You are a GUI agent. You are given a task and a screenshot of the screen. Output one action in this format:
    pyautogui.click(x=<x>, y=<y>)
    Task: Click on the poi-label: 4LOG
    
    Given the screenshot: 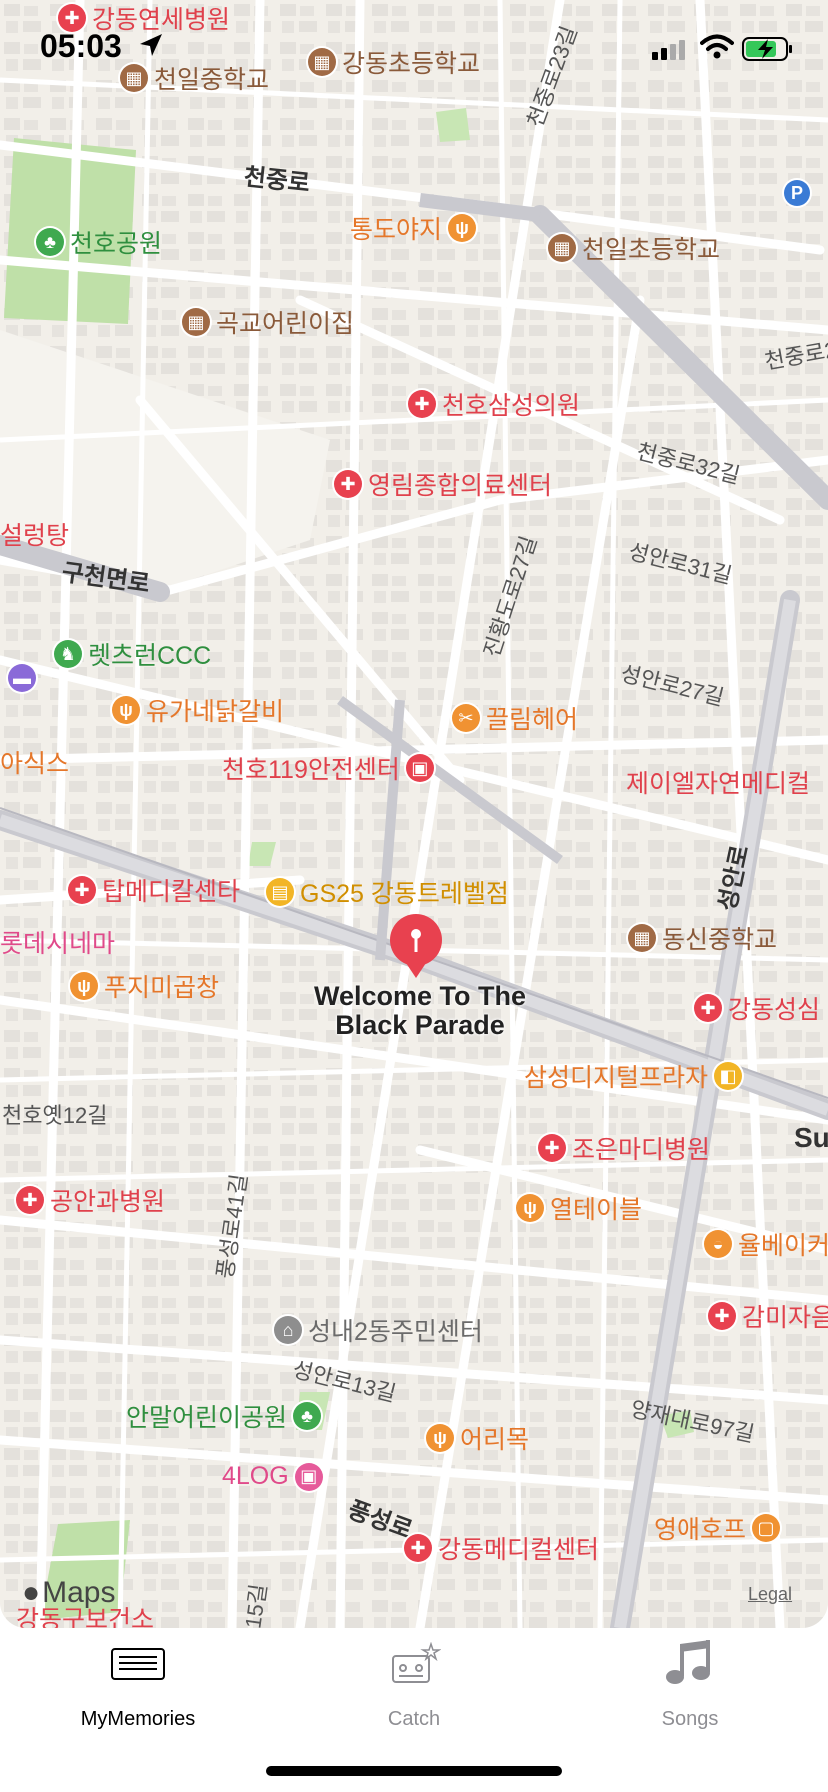 What is the action you would take?
    pyautogui.click(x=255, y=1476)
    